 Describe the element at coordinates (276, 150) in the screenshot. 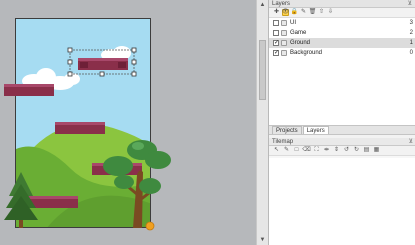

I see `pointer-icon: ↖` at that location.